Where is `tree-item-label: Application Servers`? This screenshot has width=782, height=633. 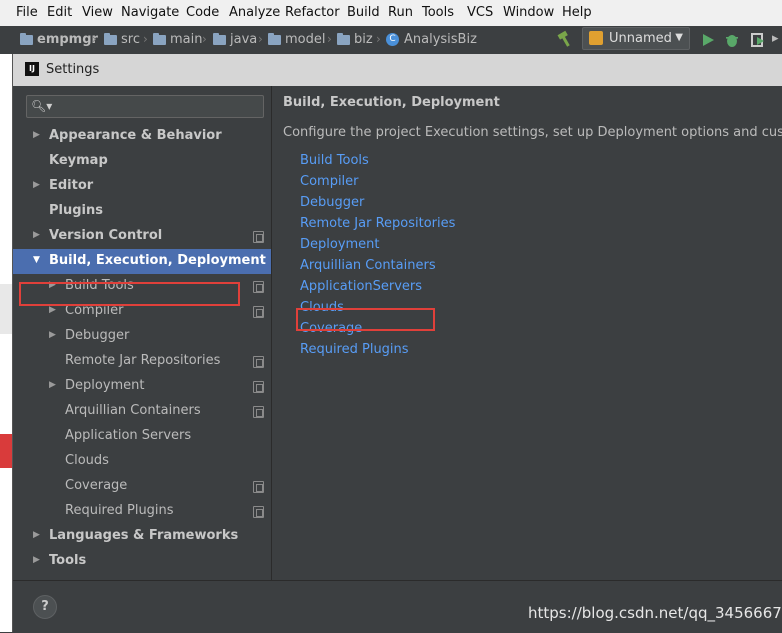
tree-item-label: Application Servers is located at coordinates (128, 435).